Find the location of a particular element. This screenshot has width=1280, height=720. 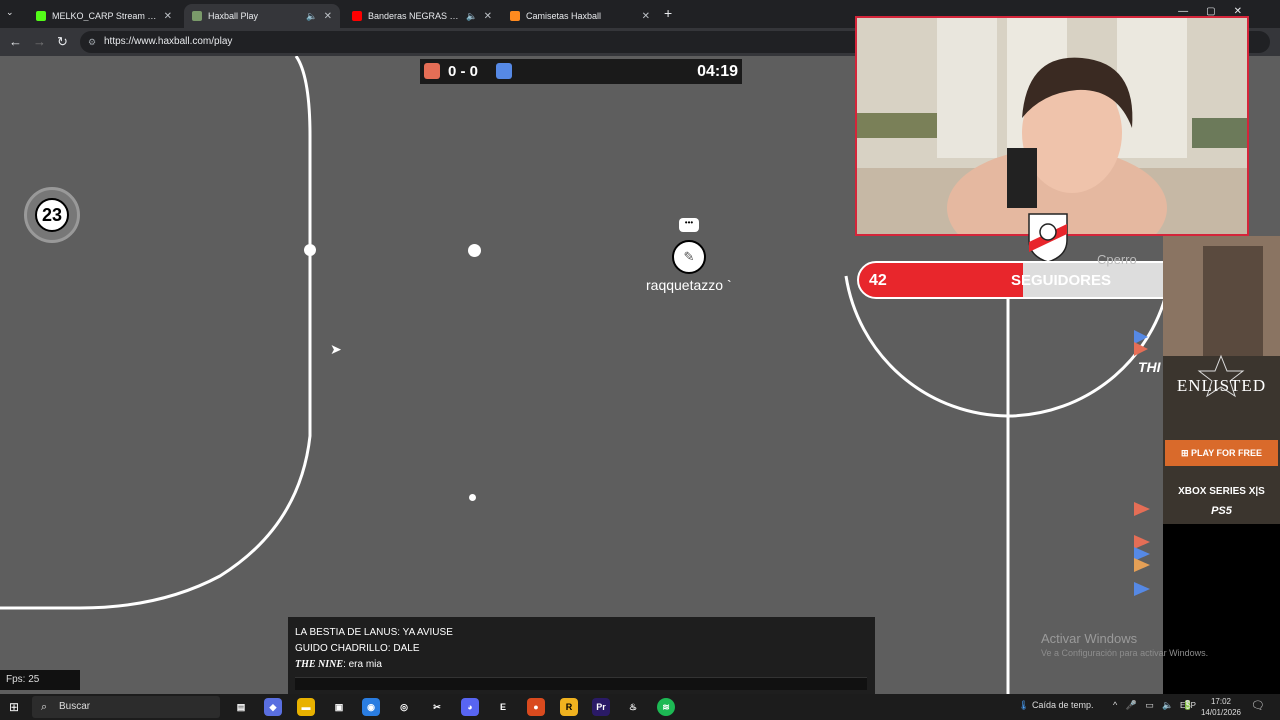

match-timer: 04:19 is located at coordinates (717, 71).